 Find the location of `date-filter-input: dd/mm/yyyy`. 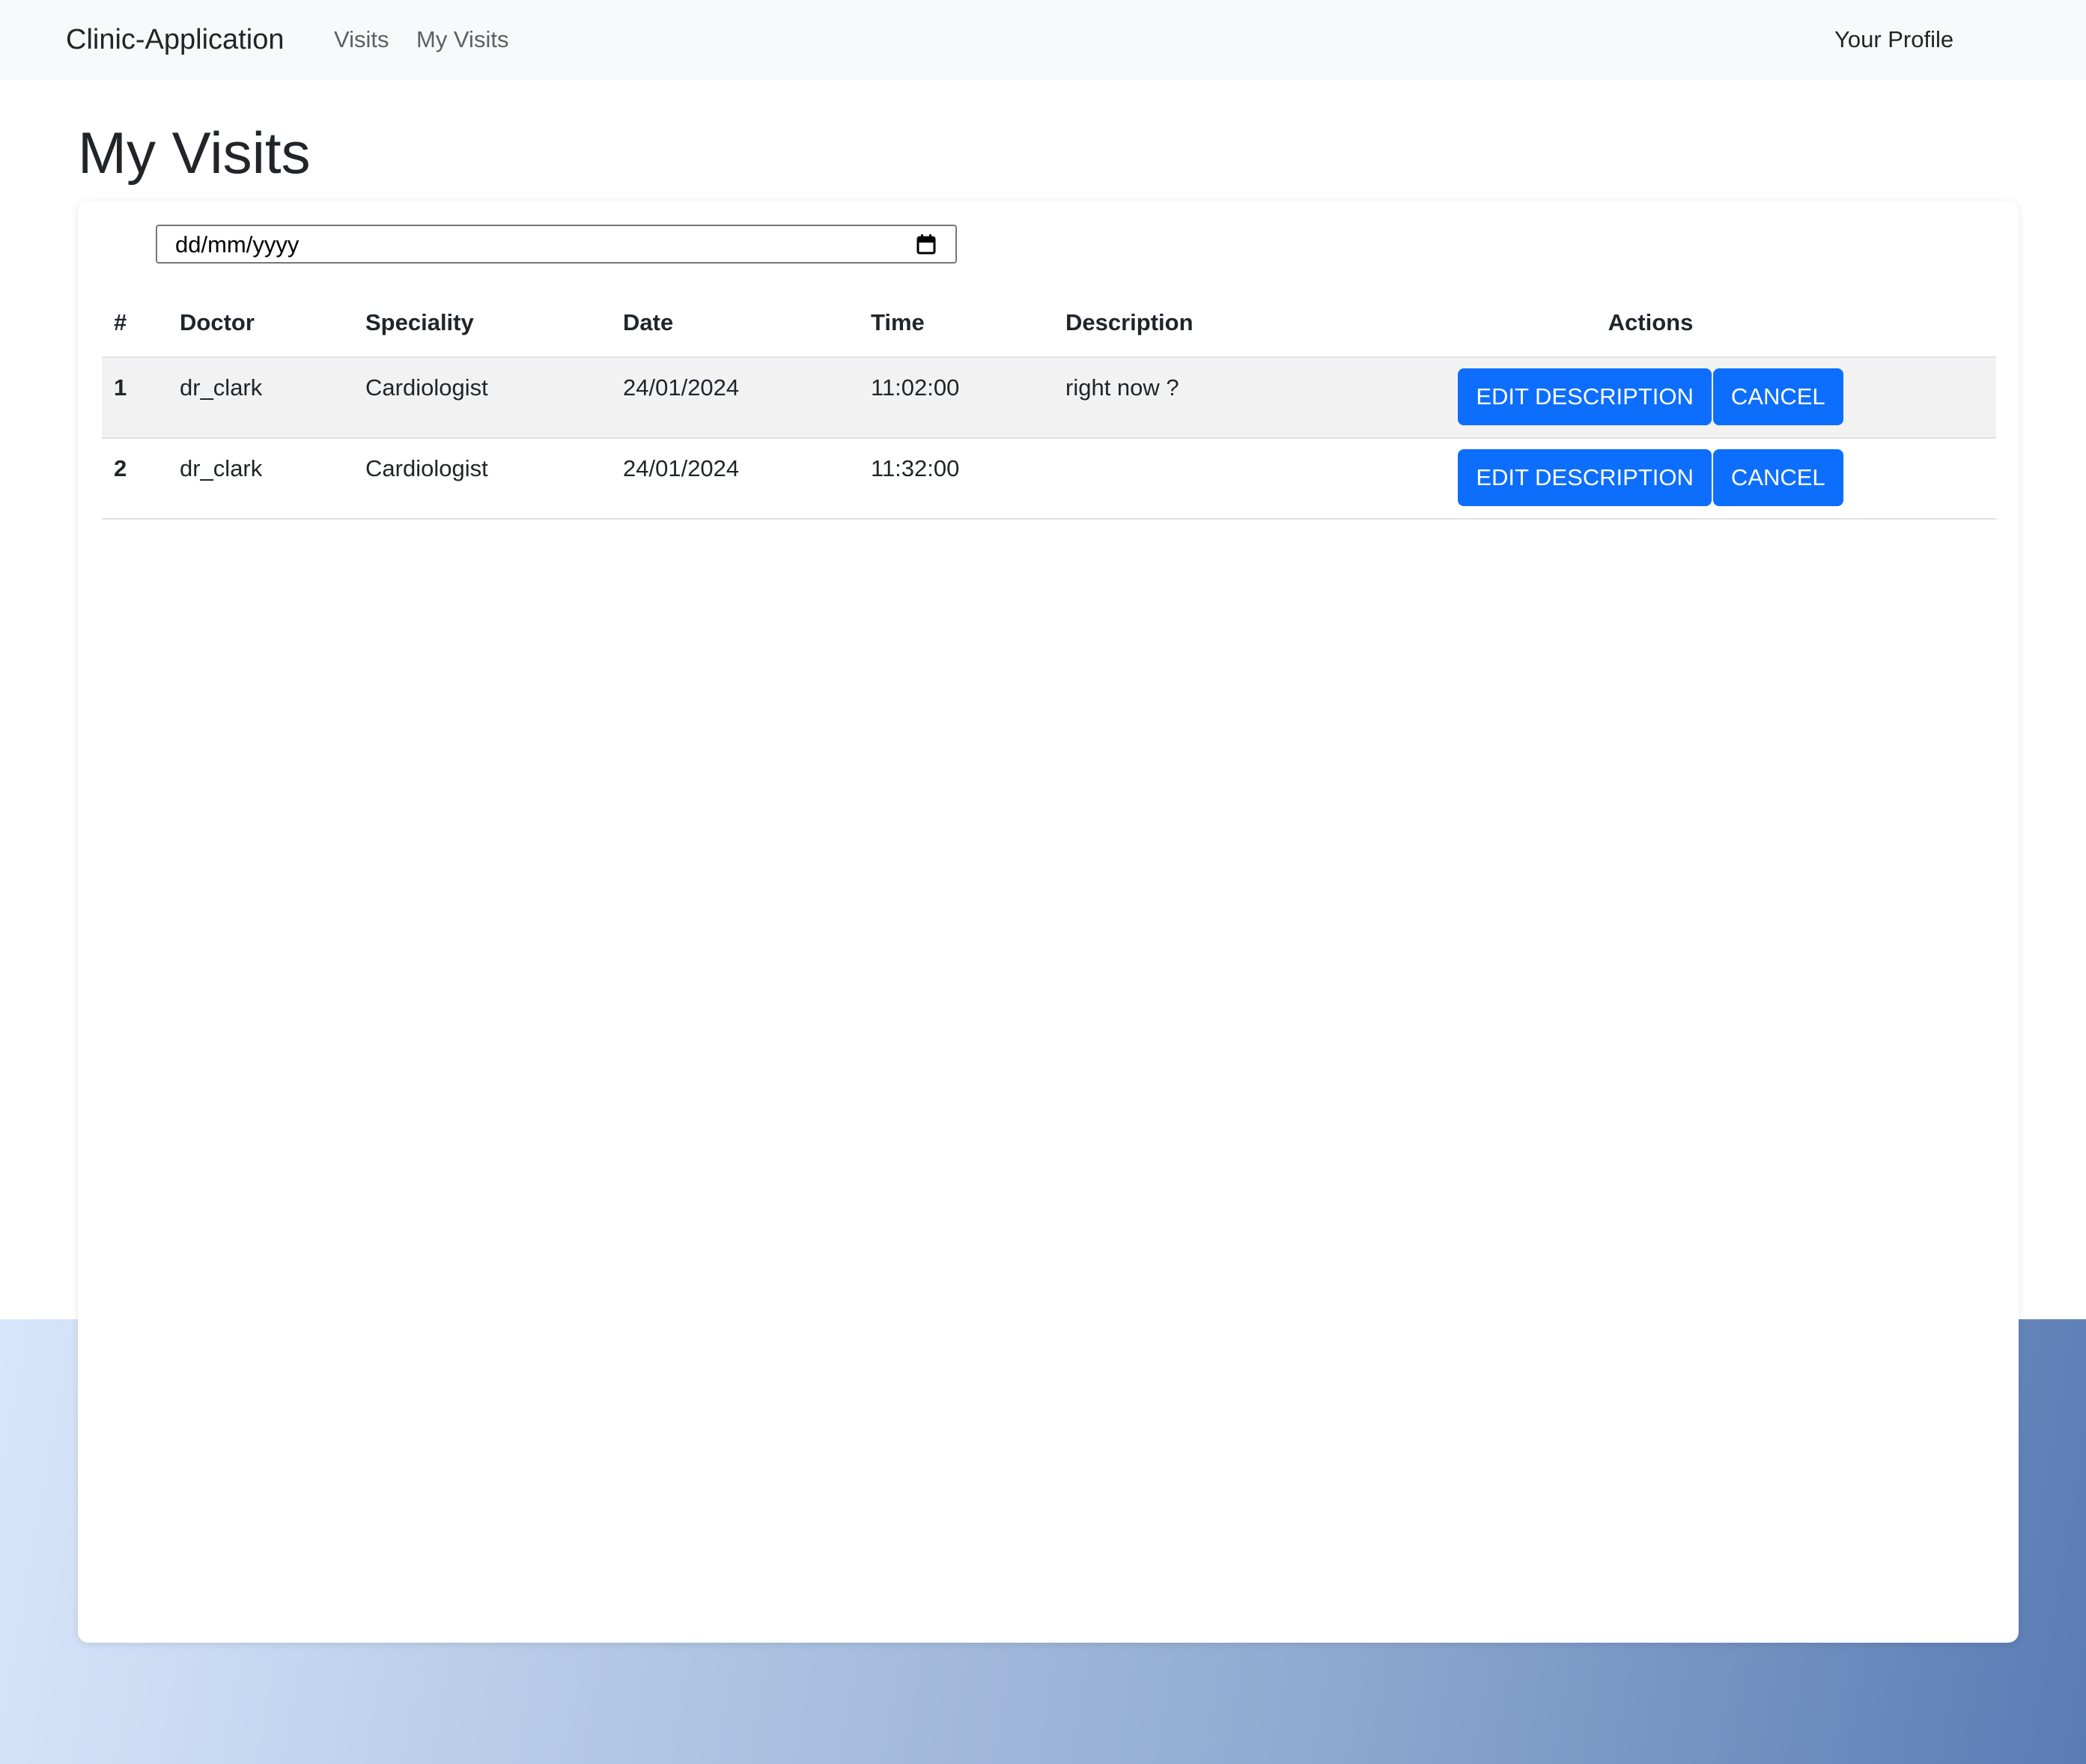

date-filter-input: dd/mm/yyyy is located at coordinates (556, 245).